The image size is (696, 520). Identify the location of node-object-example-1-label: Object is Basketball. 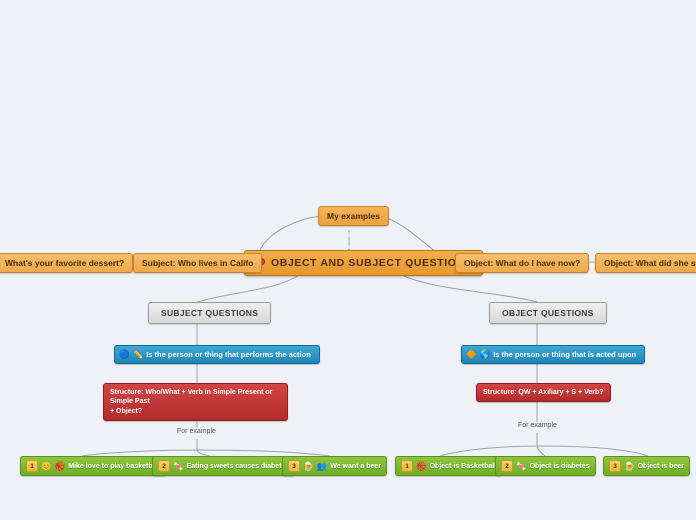
(463, 466).